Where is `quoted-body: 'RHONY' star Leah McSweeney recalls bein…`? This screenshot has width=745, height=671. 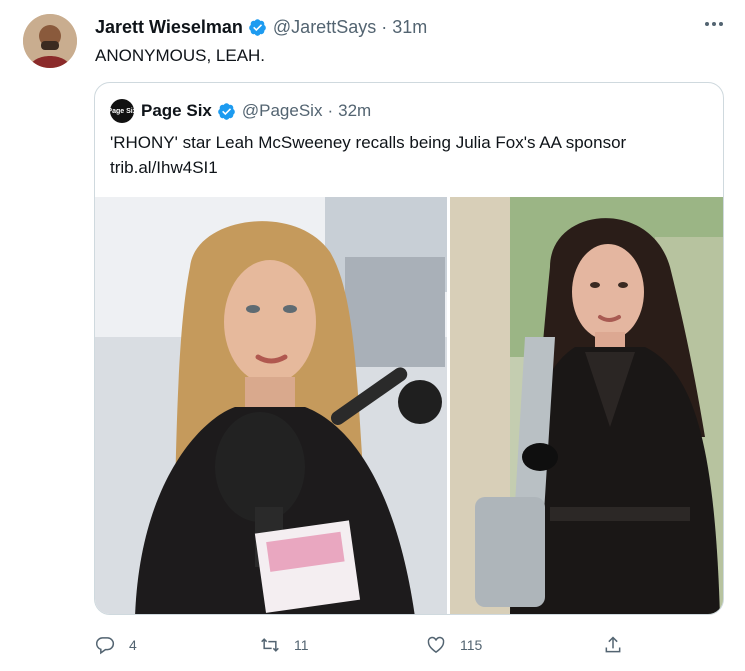
quoted-body: 'RHONY' star Leah McSweeney recalls bein… is located at coordinates (368, 142).